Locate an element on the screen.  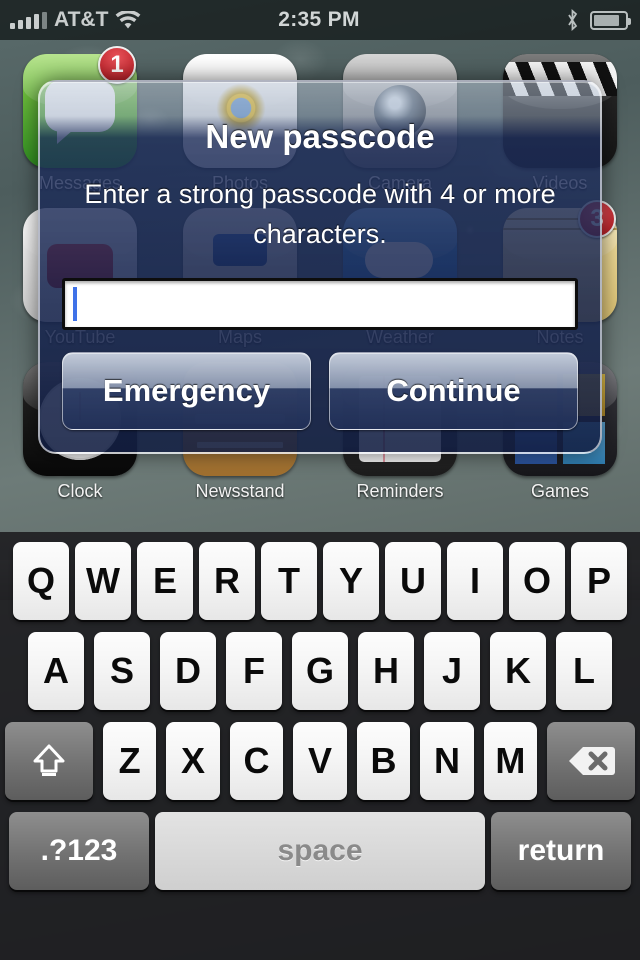
shift-key is located at coordinates (49, 761).